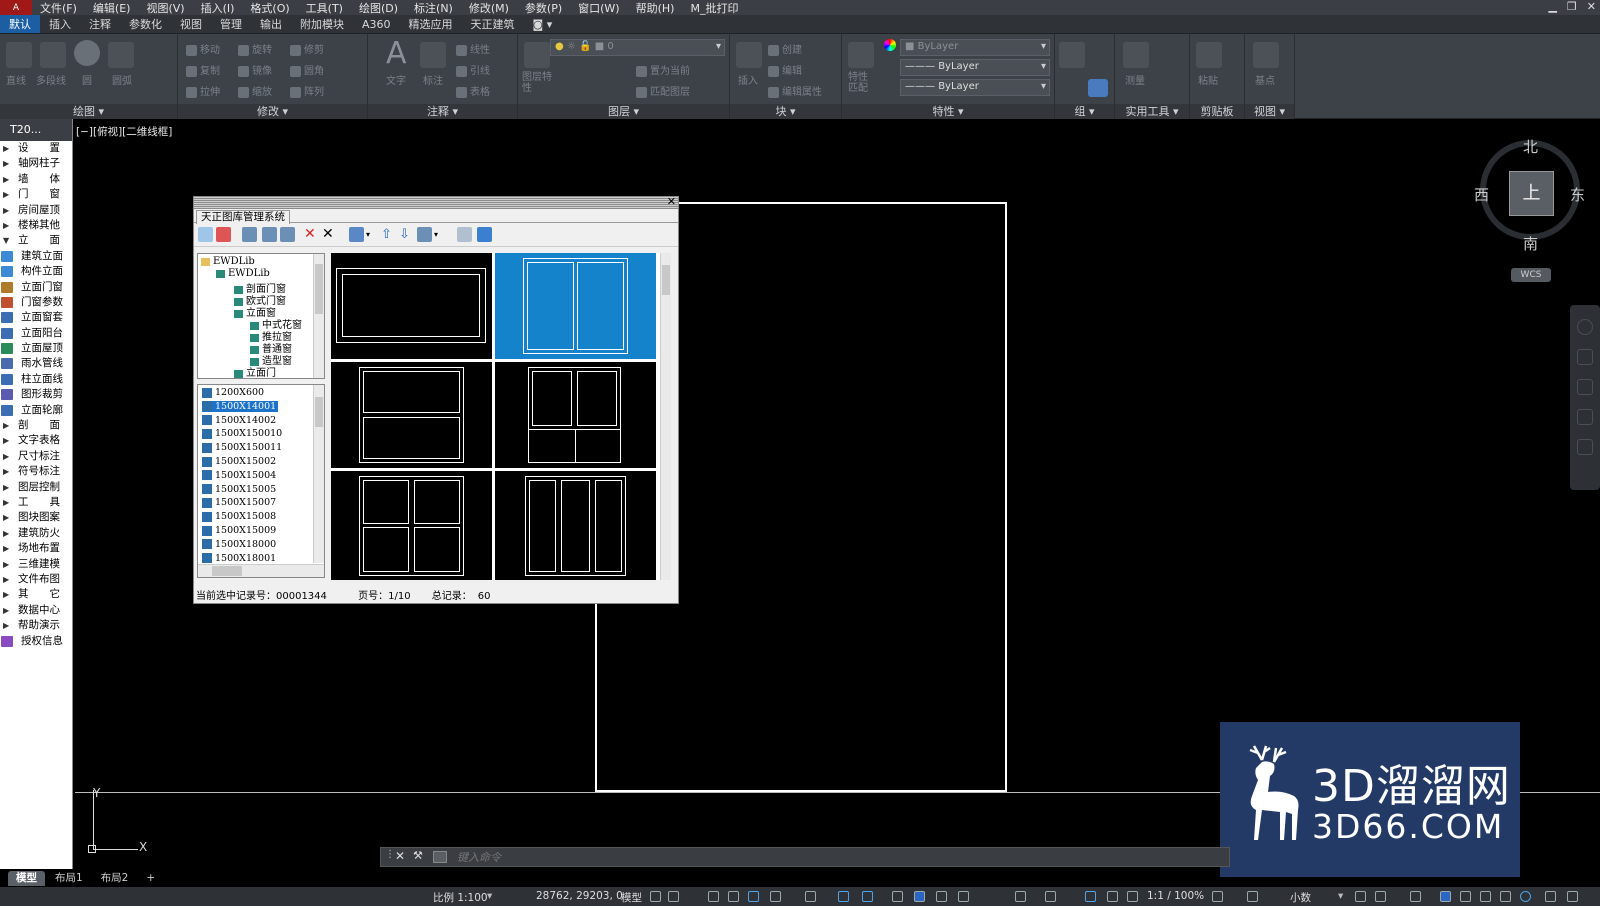 Image resolution: width=1600 pixels, height=906 pixels. Describe the element at coordinates (396, 53) in the screenshot. I see `text-icon: A` at that location.